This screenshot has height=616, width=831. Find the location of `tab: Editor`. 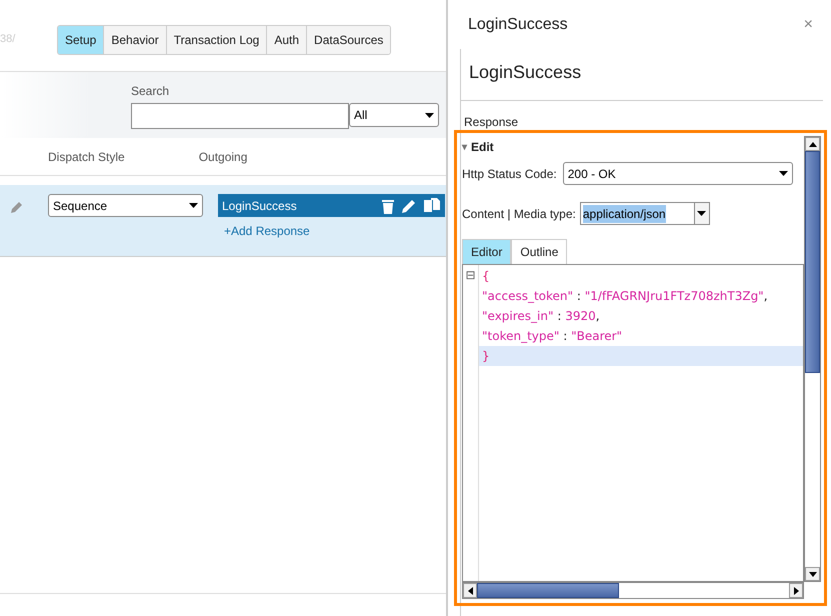

tab: Editor is located at coordinates (487, 251).